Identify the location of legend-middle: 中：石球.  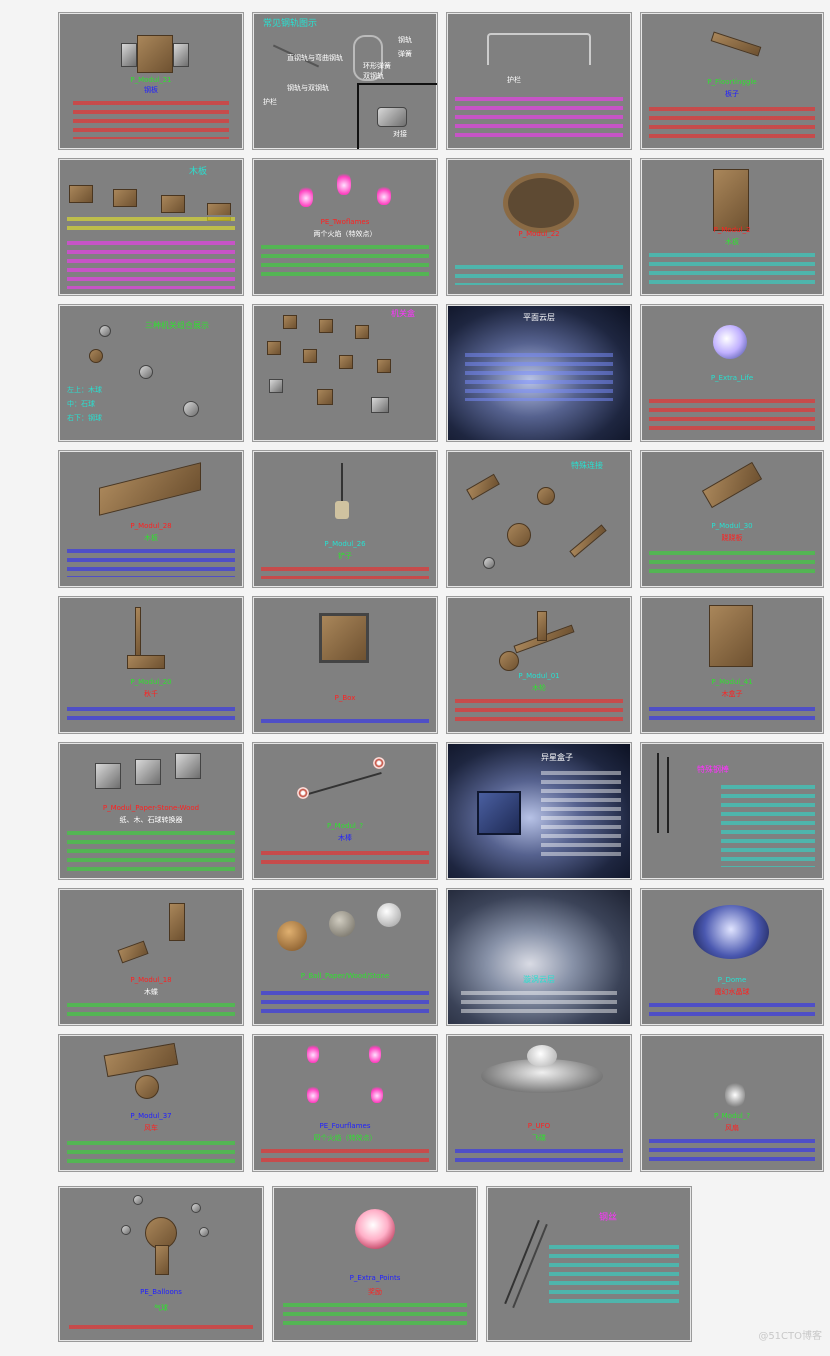
(81, 404).